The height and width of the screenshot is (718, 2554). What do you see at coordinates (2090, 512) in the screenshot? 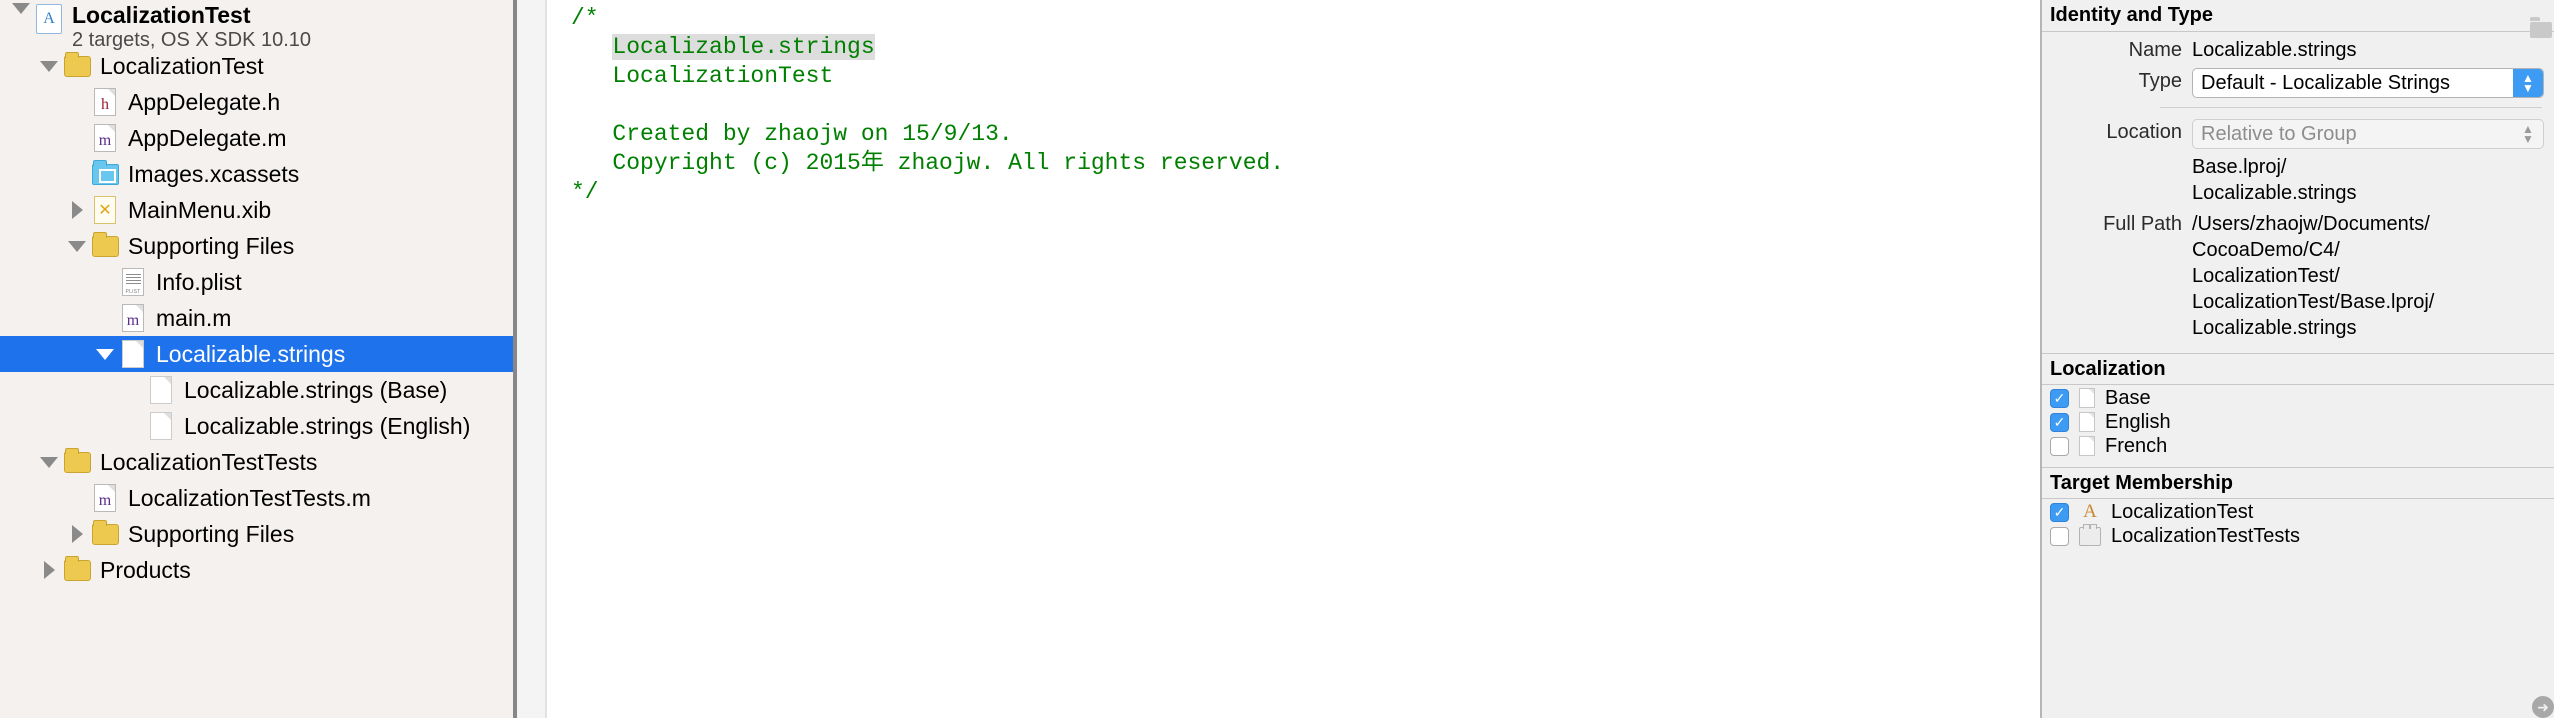
I see `app-target-icon` at bounding box center [2090, 512].